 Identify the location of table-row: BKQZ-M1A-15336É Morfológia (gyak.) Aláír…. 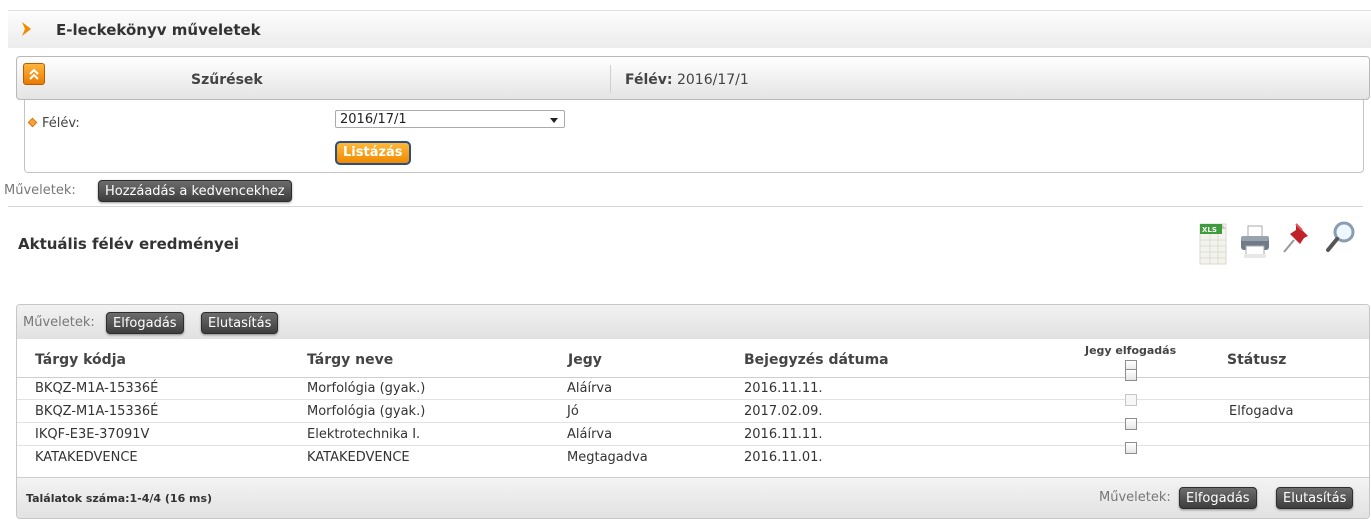
(693, 384).